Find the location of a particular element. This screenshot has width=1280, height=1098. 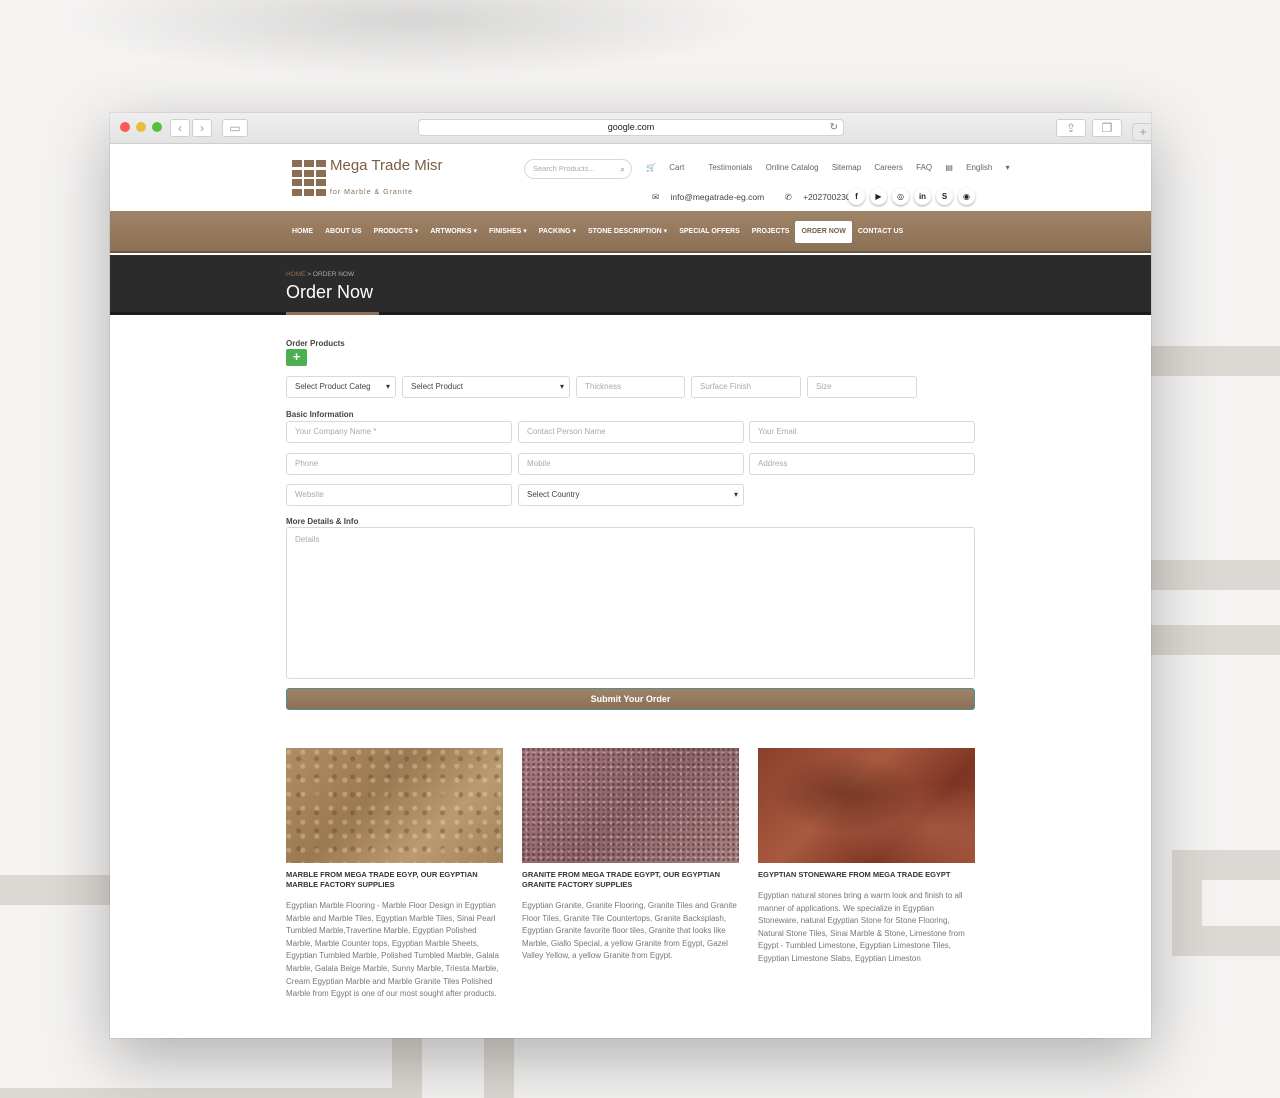

page-title-bar: HOME > ORDER NOW Order Now is located at coordinates (630, 285).